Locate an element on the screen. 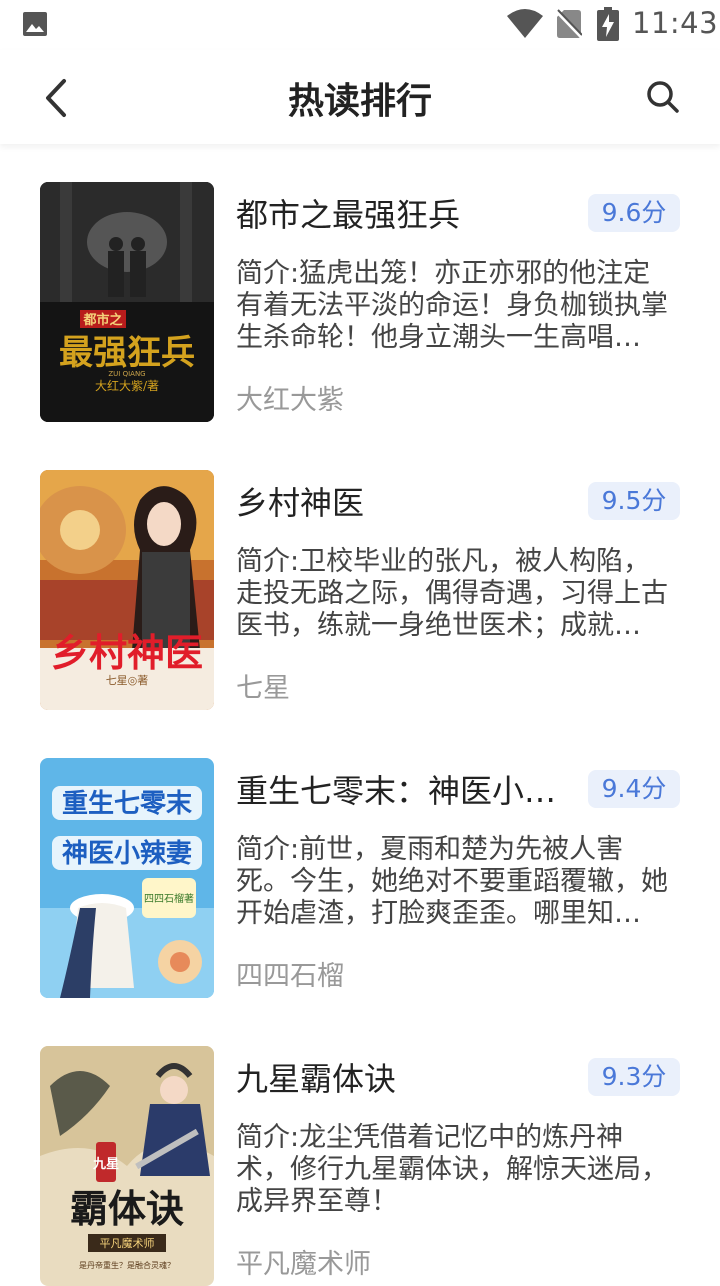 This screenshot has height=1286, width=720. score-badge: 9.5分 is located at coordinates (634, 501).